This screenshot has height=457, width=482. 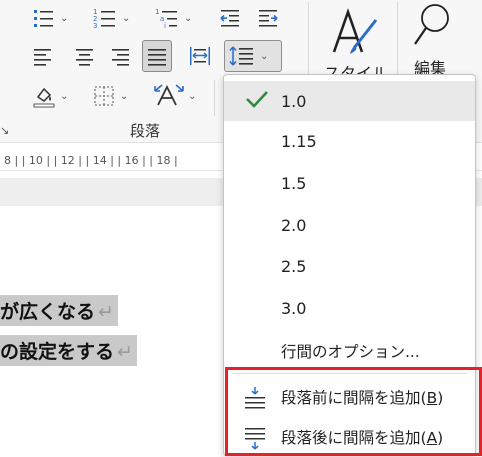 What do you see at coordinates (44, 97) in the screenshot?
I see `shading-icon` at bounding box center [44, 97].